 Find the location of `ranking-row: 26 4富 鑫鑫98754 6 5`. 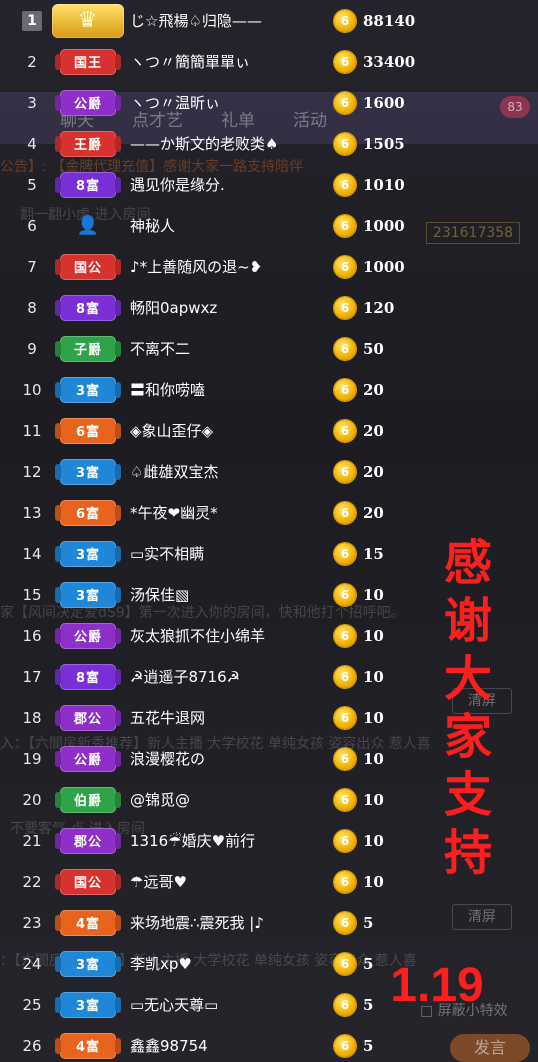

ranking-row: 26 4富 鑫鑫98754 6 5 is located at coordinates (224, 1043).